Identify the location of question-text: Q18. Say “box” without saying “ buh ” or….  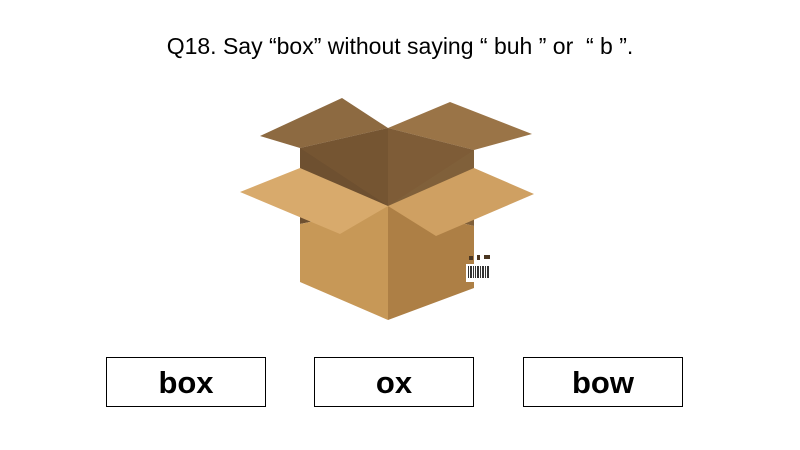
(400, 46).